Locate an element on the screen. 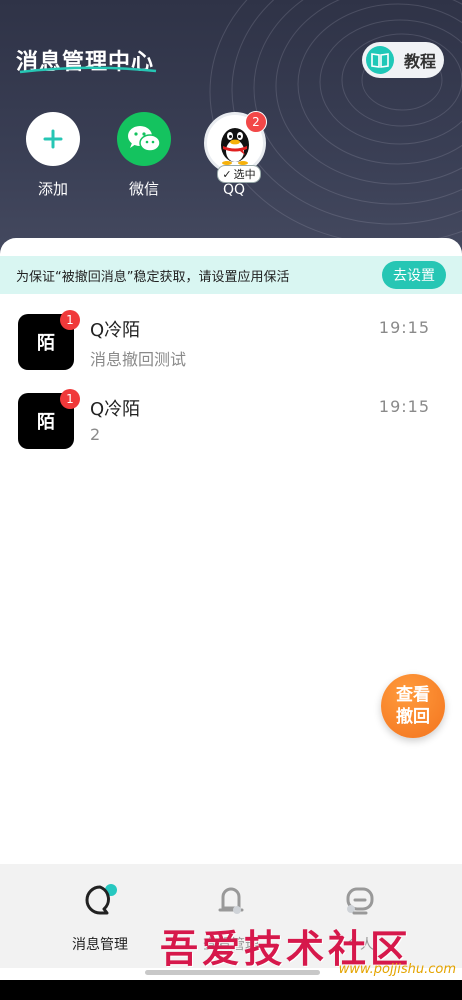  qq-label: QQ is located at coordinates (234, 190).